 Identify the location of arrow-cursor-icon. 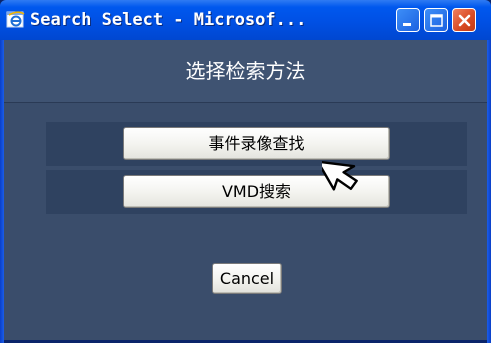
(340, 175).